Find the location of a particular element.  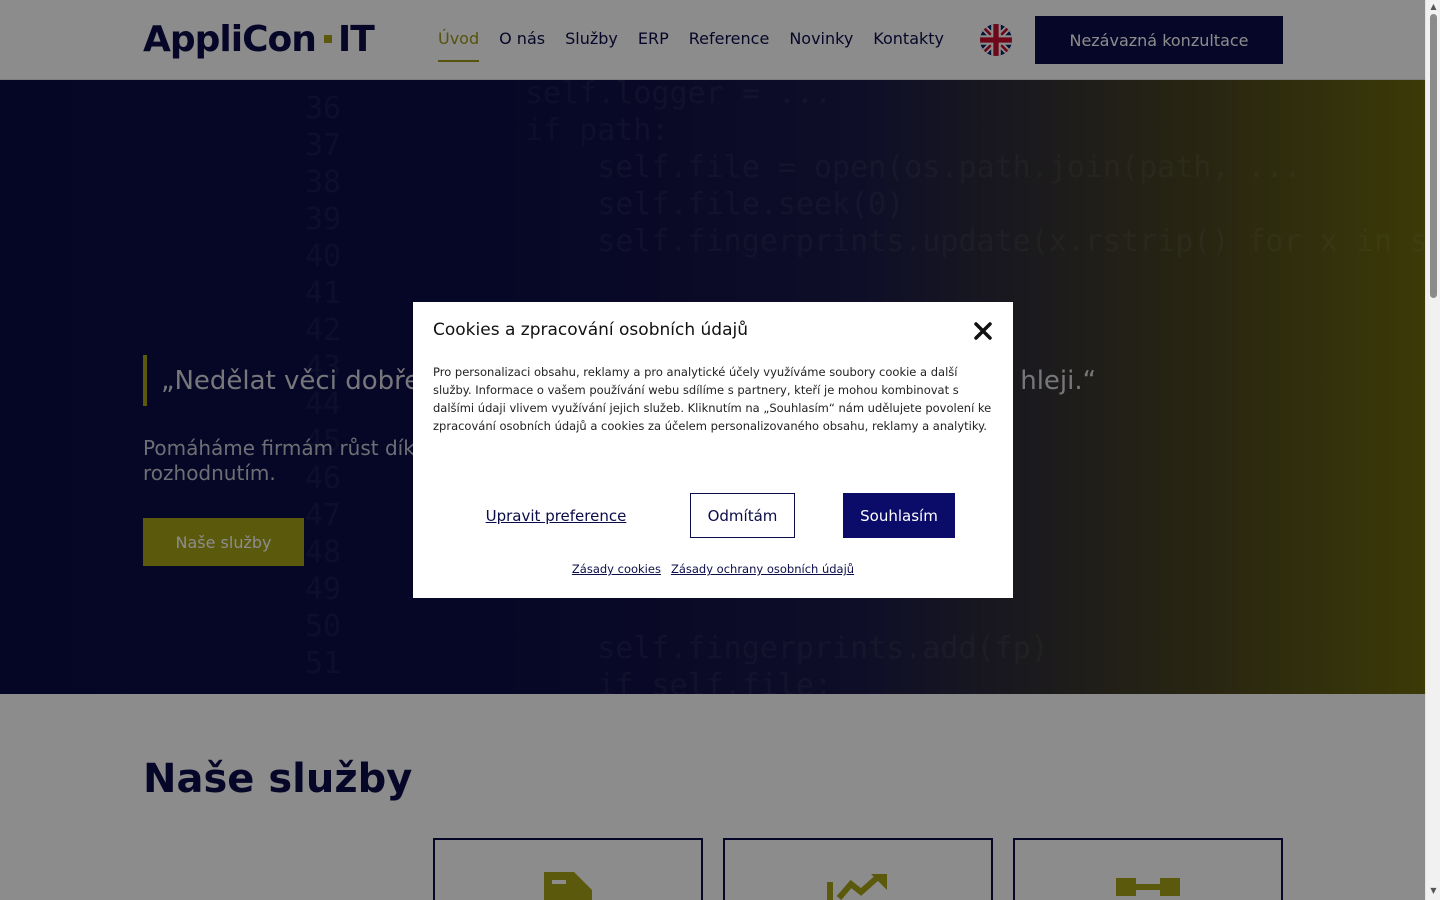

edit-preferences-button: Upravit preference is located at coordinates (556, 515).